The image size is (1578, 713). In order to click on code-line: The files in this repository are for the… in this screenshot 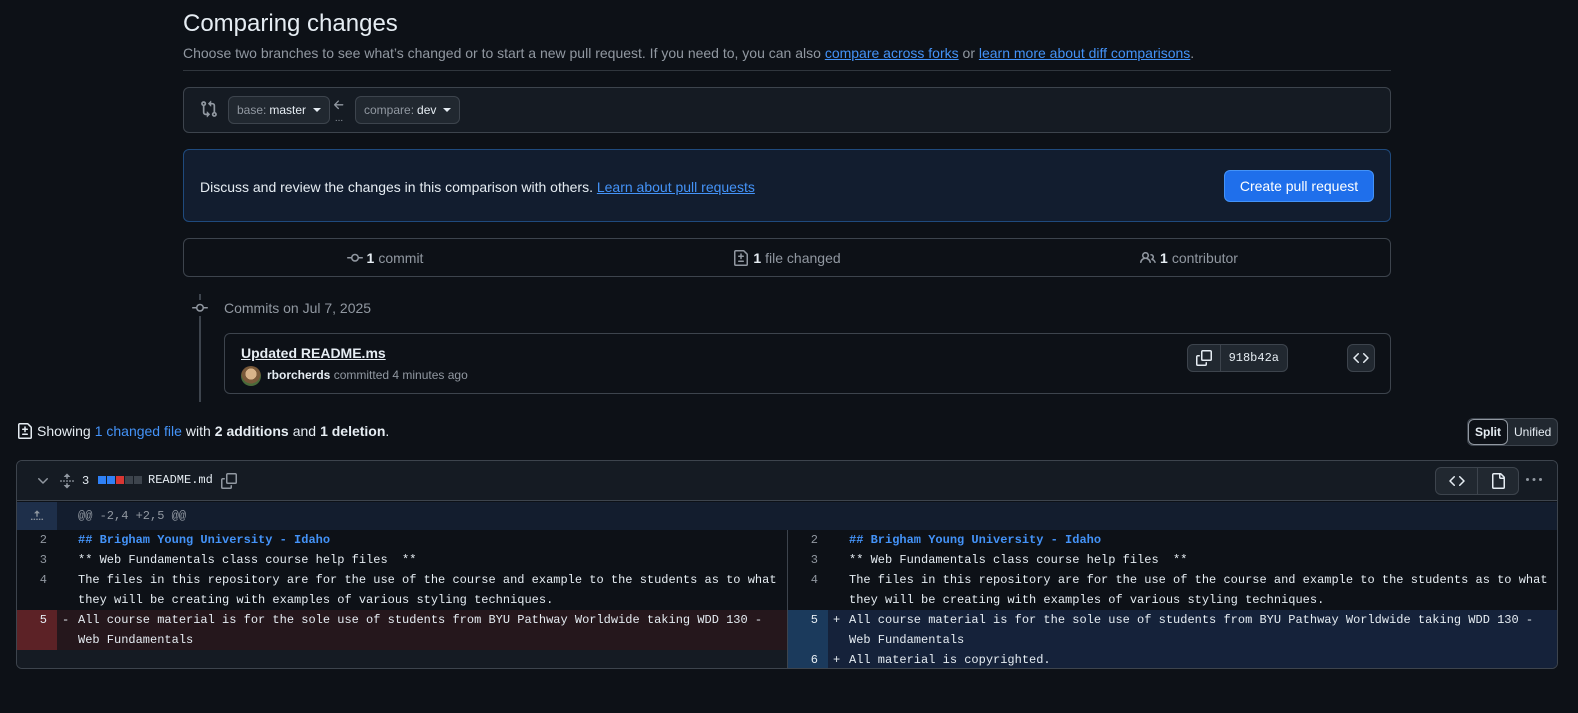, I will do `click(1202, 590)`.